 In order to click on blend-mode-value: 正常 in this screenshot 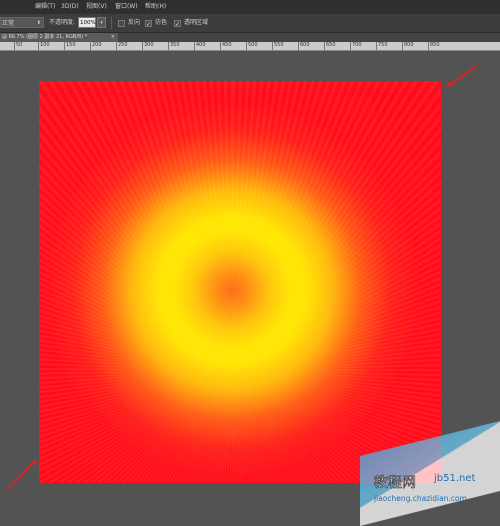, I will do `click(8, 23)`.